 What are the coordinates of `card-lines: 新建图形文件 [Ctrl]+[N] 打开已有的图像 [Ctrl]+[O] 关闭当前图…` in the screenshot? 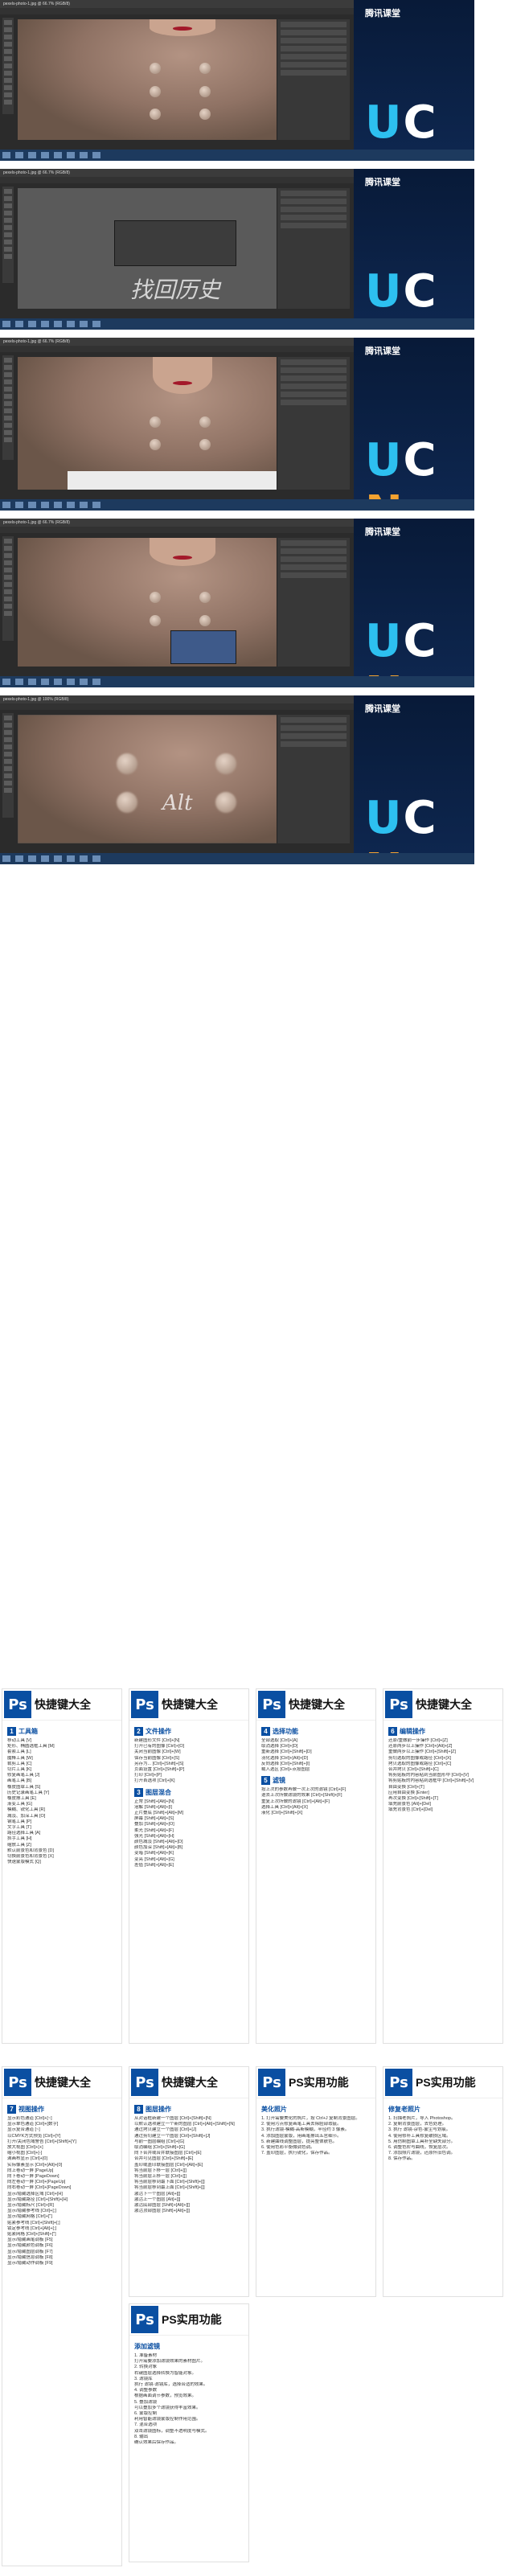 It's located at (189, 1761).